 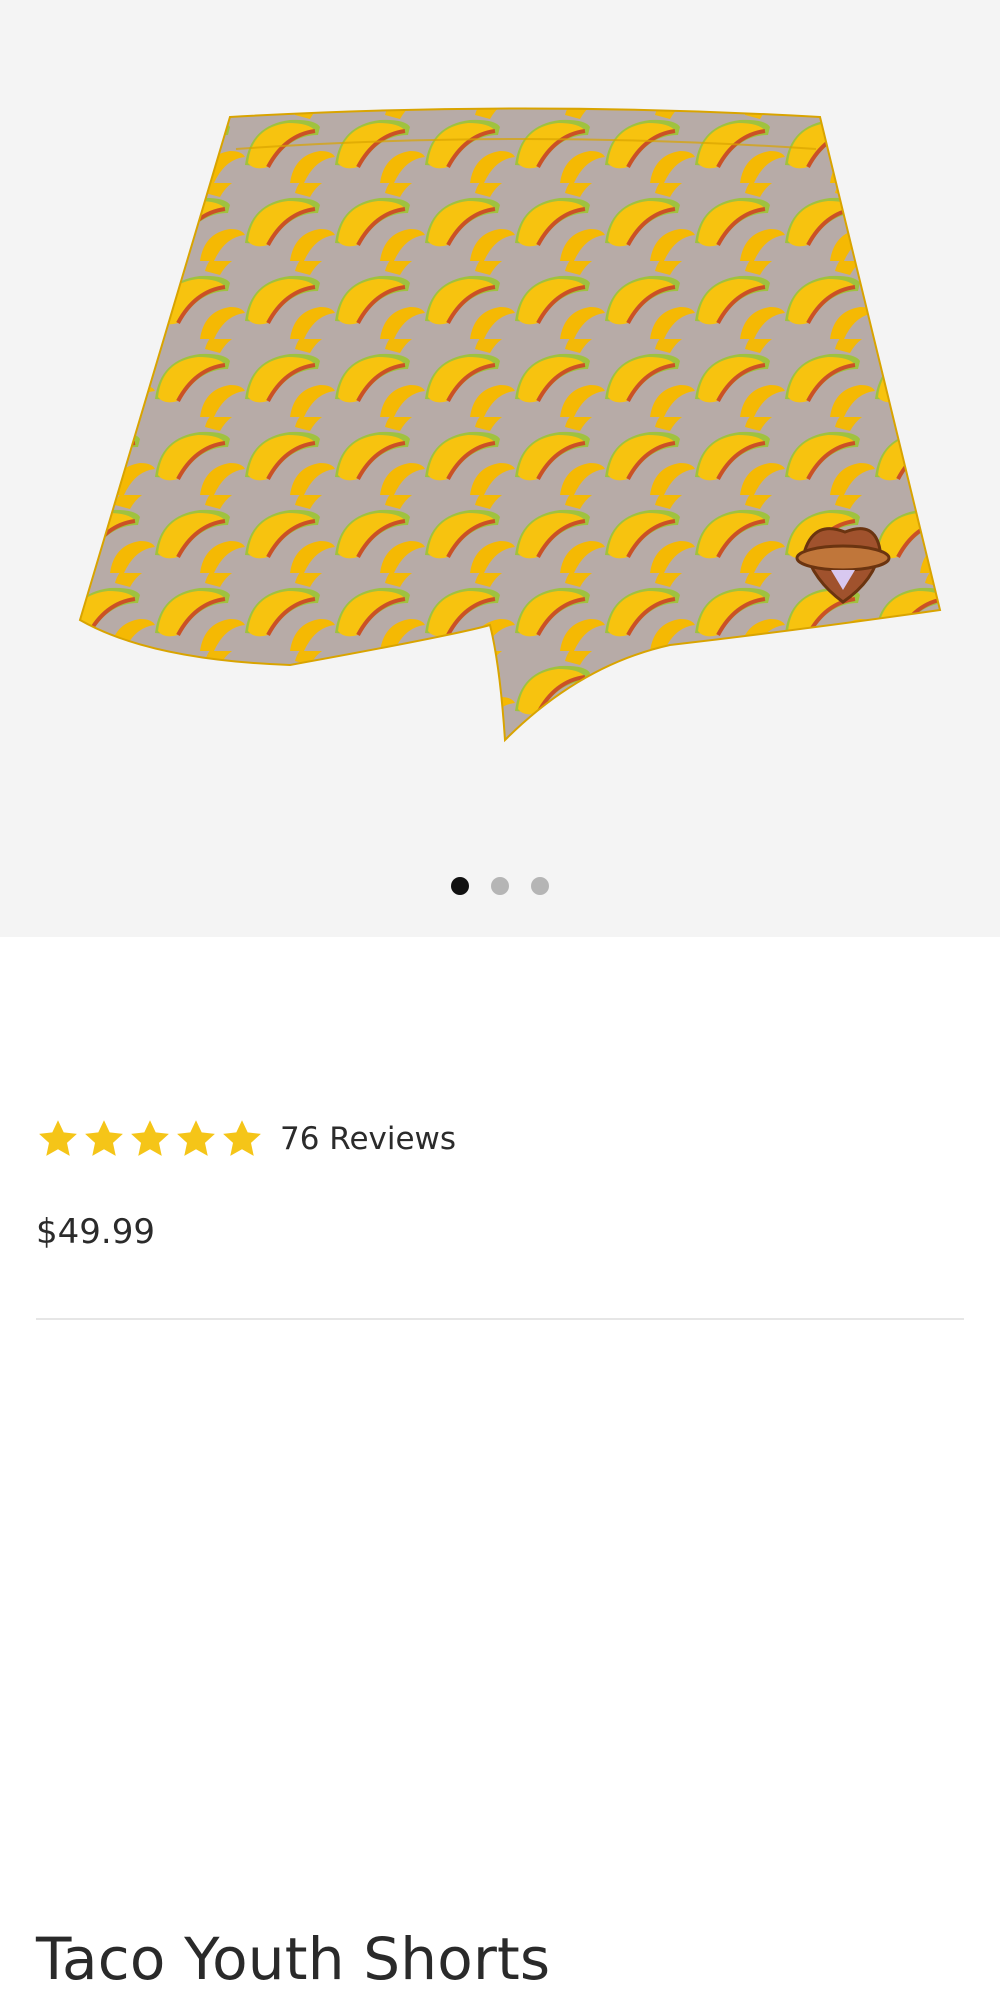 I want to click on rating-row: 76 Reviews, so click(x=246, y=1139).